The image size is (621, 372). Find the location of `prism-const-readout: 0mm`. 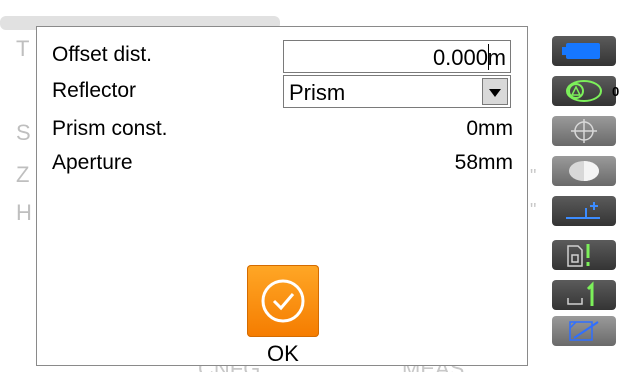

prism-const-readout: 0mm is located at coordinates (489, 129).